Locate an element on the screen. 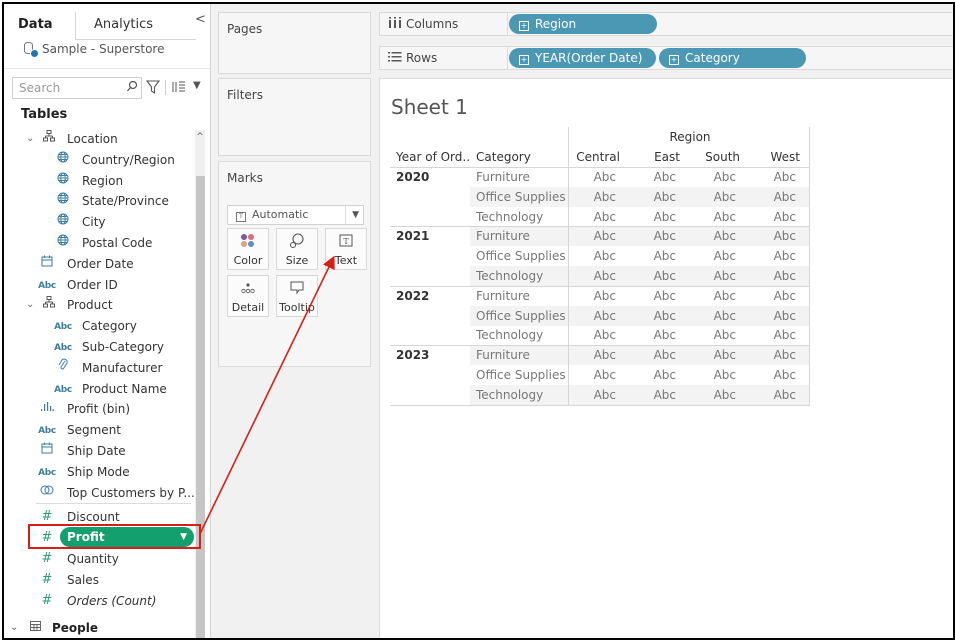 Image resolution: width=955 pixels, height=642 pixels. field-item: Abc Category is located at coordinates (98, 326).